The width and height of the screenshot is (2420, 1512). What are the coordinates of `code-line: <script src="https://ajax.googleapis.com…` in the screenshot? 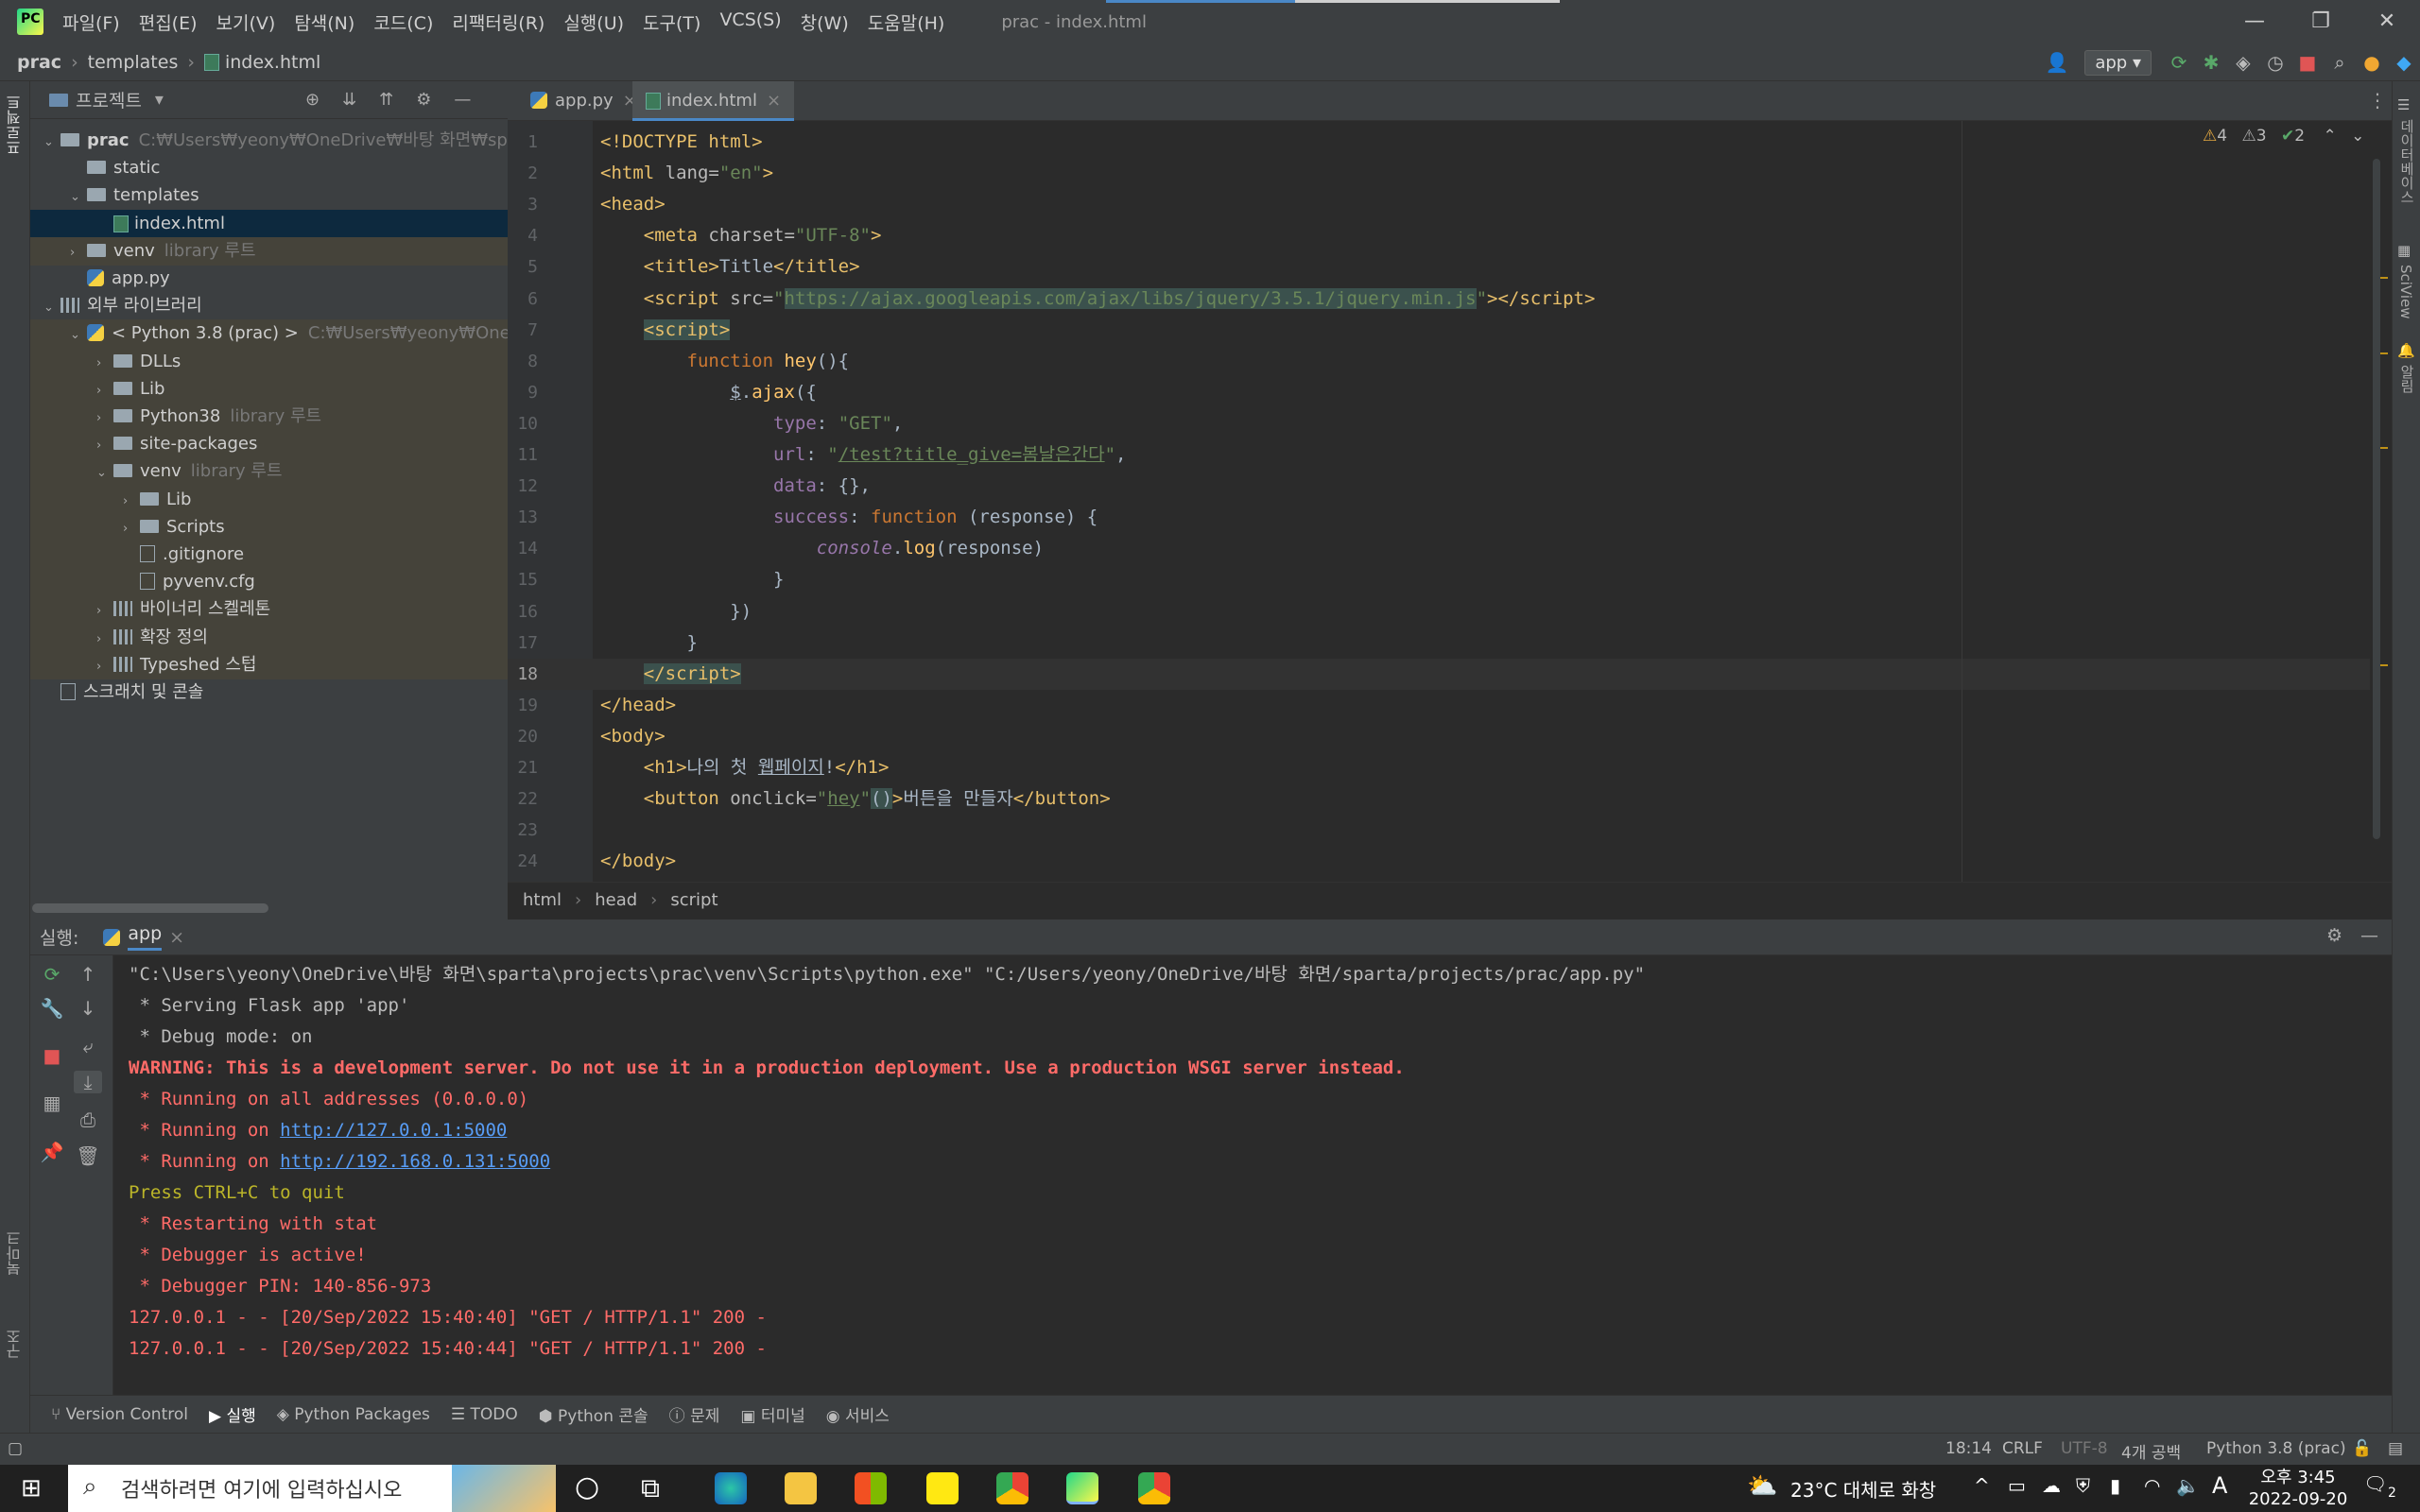 It's located at (1097, 299).